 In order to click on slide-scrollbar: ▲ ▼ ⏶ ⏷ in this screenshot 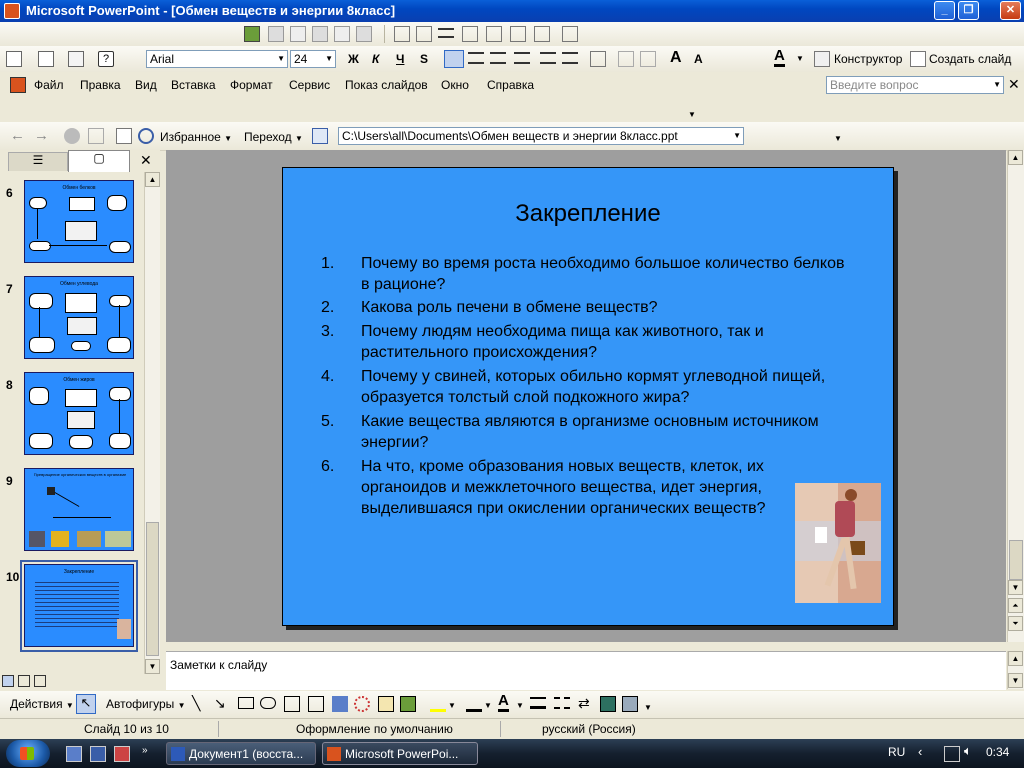, I will do `click(1015, 396)`.